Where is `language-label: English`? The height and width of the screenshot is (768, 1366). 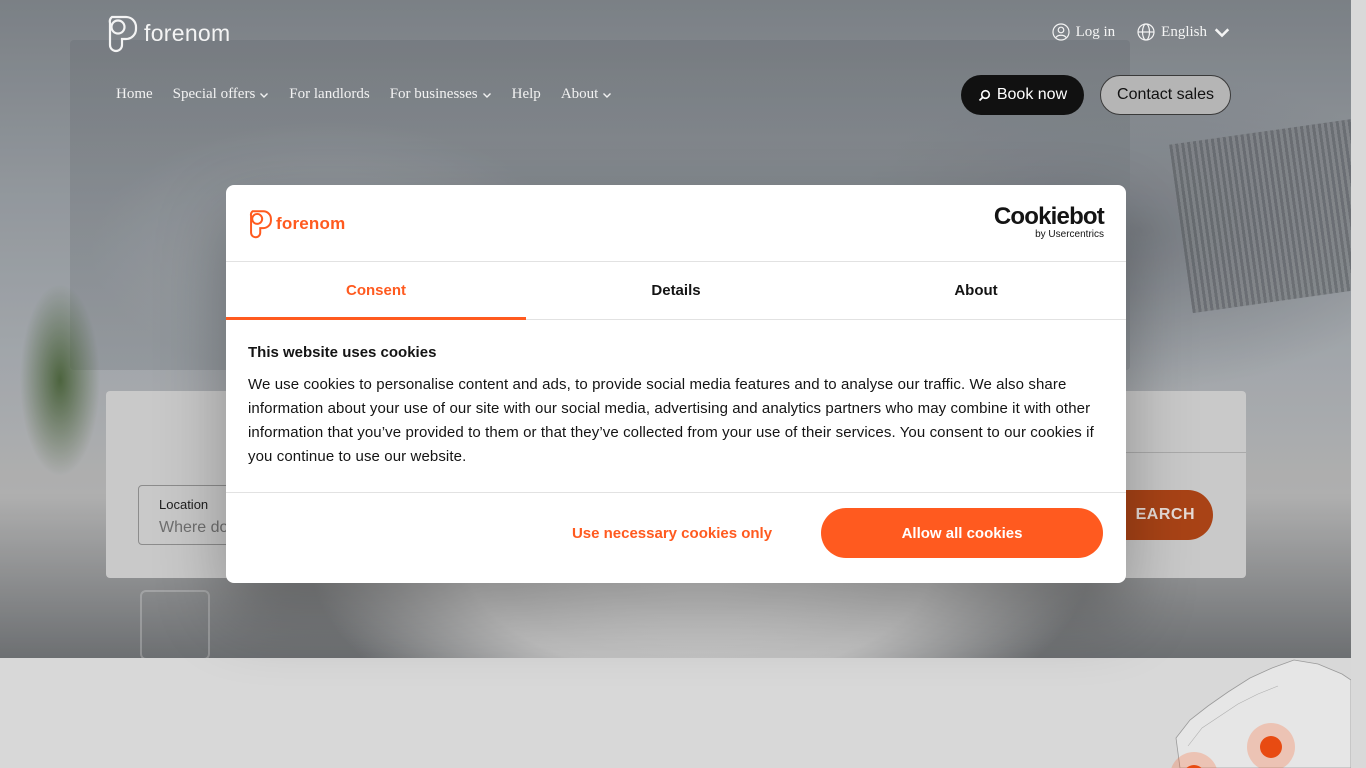
language-label: English is located at coordinates (1184, 31).